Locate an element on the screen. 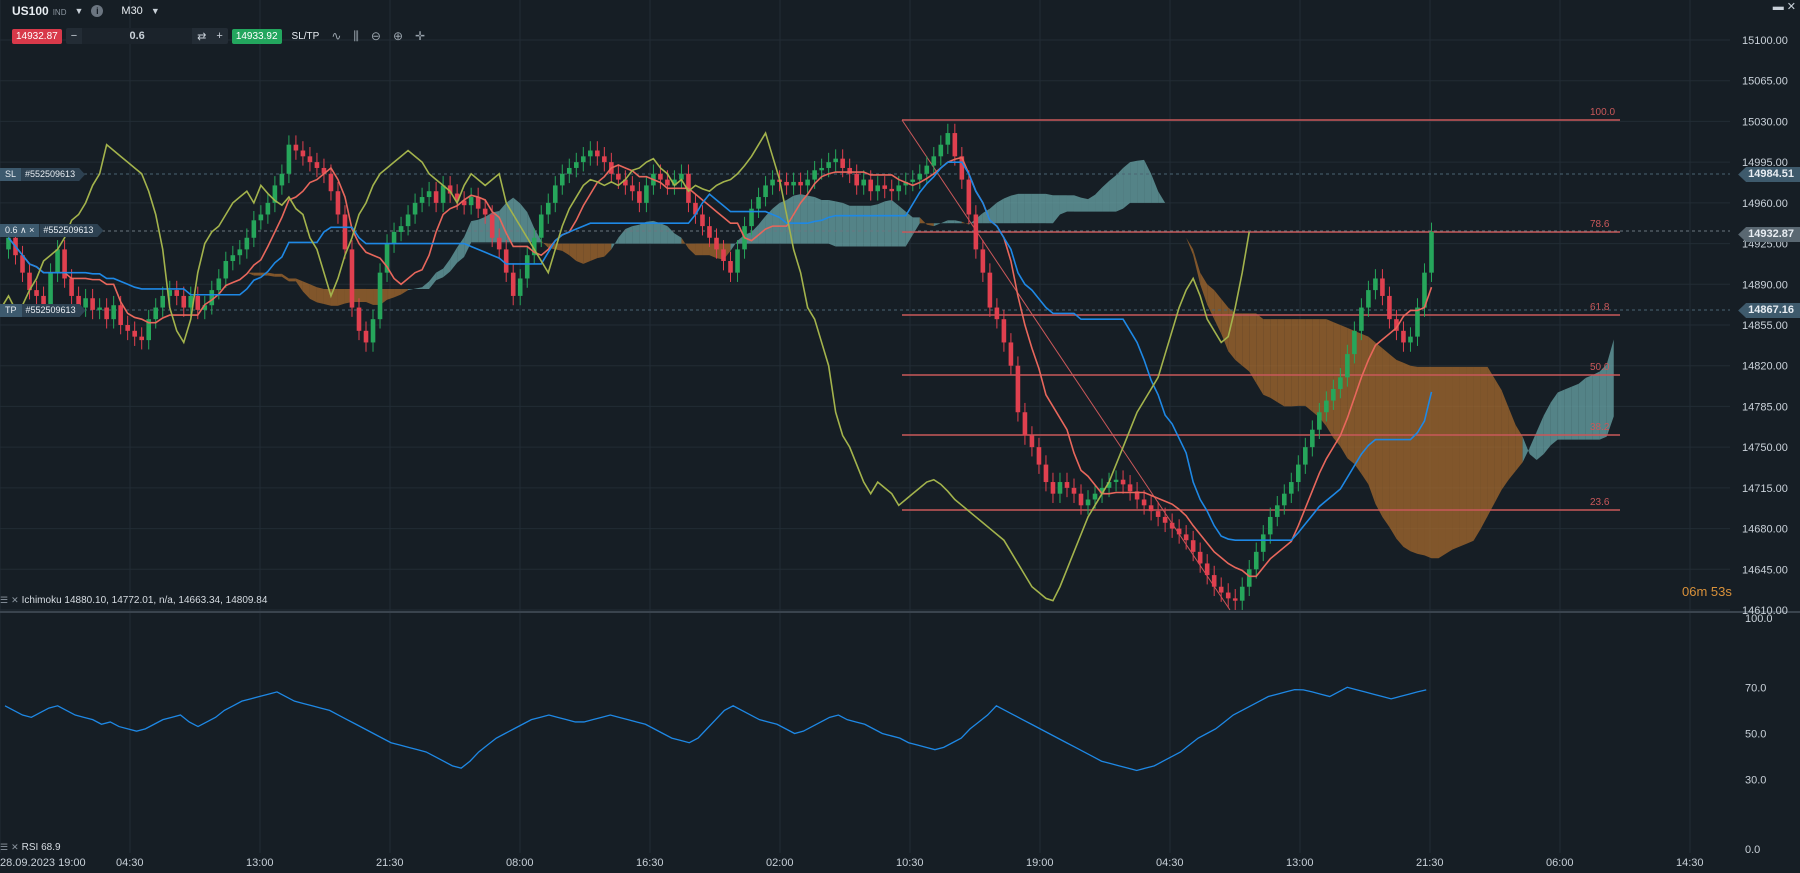 The height and width of the screenshot is (873, 1800). quantity-stepper: − 0.6 ⇄ + is located at coordinates (146, 36).